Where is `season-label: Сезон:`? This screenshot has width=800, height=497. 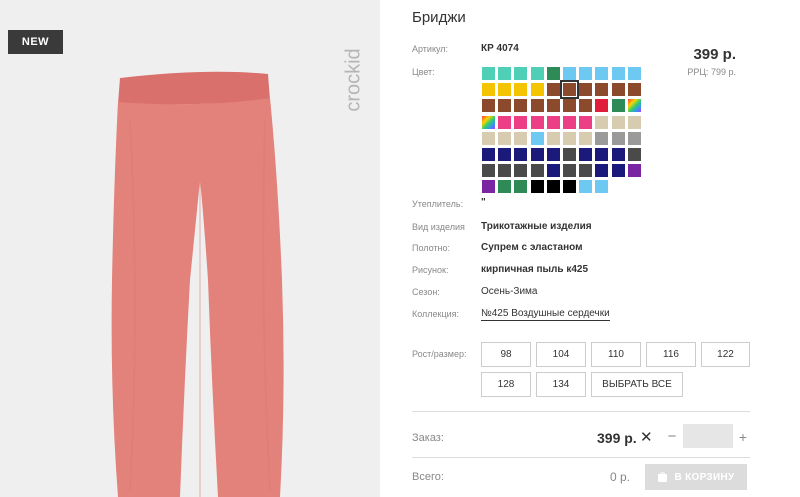 season-label: Сезон: is located at coordinates (426, 292).